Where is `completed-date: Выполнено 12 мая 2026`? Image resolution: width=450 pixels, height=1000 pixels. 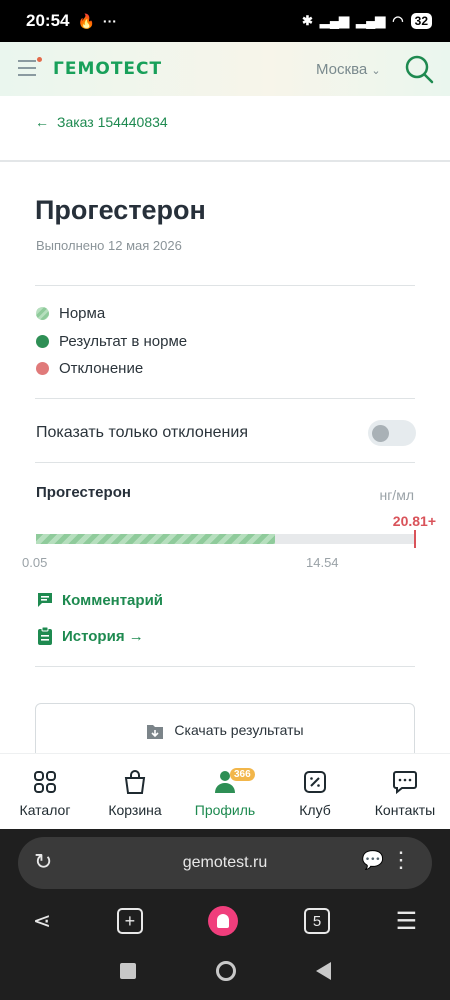
completed-date: Выполнено 12 мая 2026 is located at coordinates (109, 245).